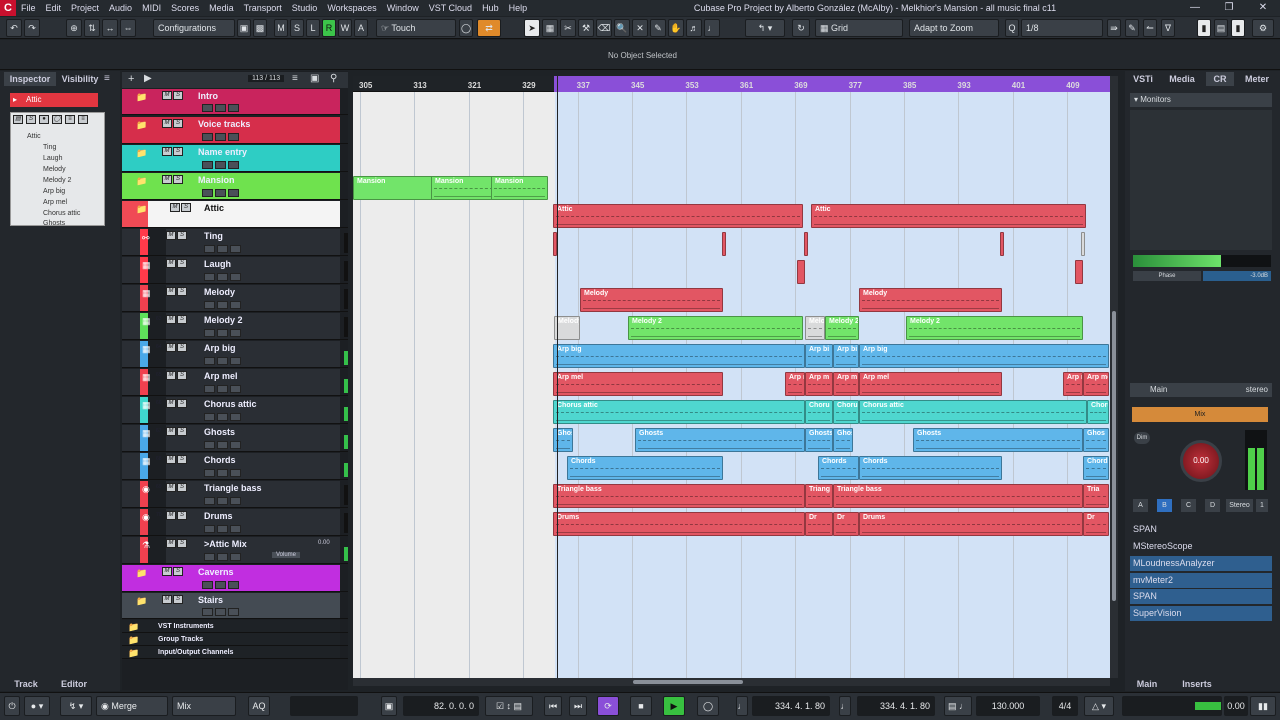 This screenshot has width=1280, height=720. What do you see at coordinates (1143, 79) in the screenshot?
I see `tab-vsti: VSTi` at bounding box center [1143, 79].